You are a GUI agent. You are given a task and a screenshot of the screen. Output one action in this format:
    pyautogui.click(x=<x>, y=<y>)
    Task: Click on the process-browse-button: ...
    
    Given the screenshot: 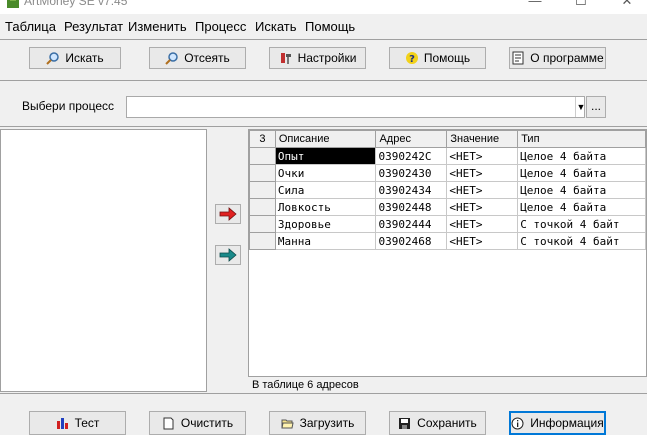 What is the action you would take?
    pyautogui.click(x=596, y=107)
    